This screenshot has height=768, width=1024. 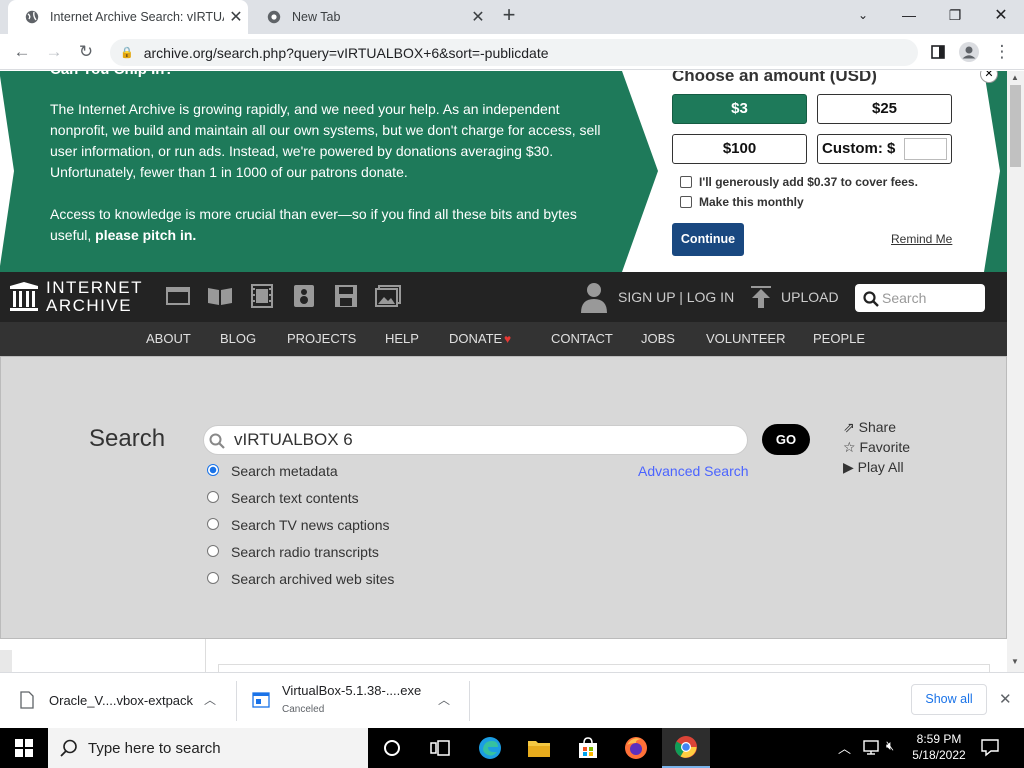 I want to click on share-icon: ⇗, so click(x=849, y=427).